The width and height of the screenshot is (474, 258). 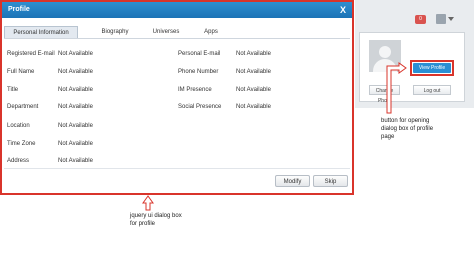 I want to click on button-annotation-line-1: button for opening, so click(x=405, y=121).